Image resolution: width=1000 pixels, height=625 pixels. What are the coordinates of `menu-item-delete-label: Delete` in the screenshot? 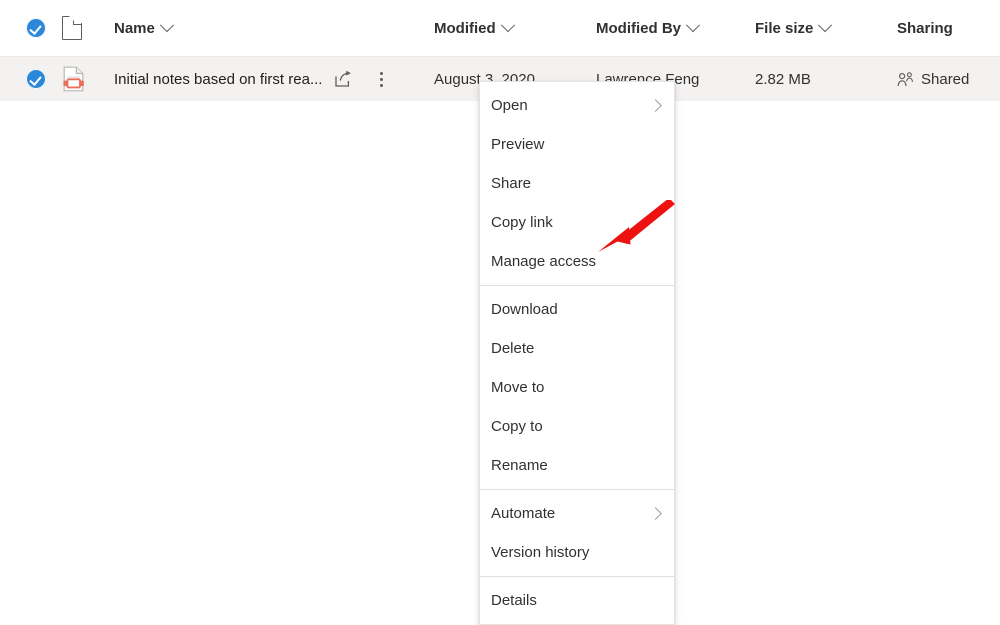 It's located at (513, 348).